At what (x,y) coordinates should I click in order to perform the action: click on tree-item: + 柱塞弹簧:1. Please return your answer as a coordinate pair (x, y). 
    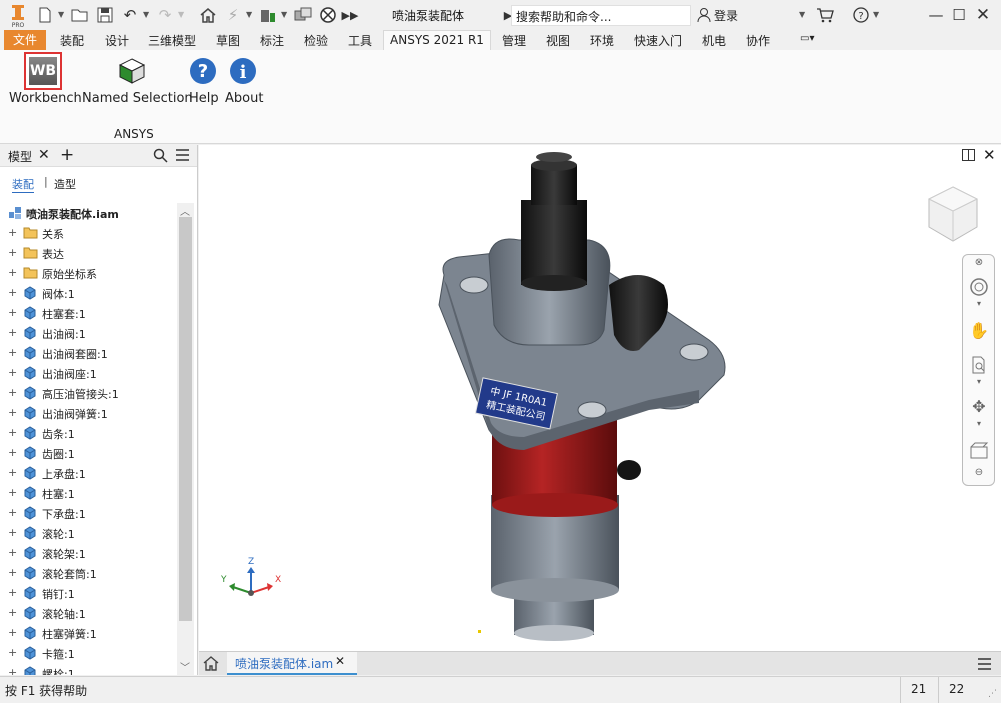
    Looking at the image, I should click on (88, 633).